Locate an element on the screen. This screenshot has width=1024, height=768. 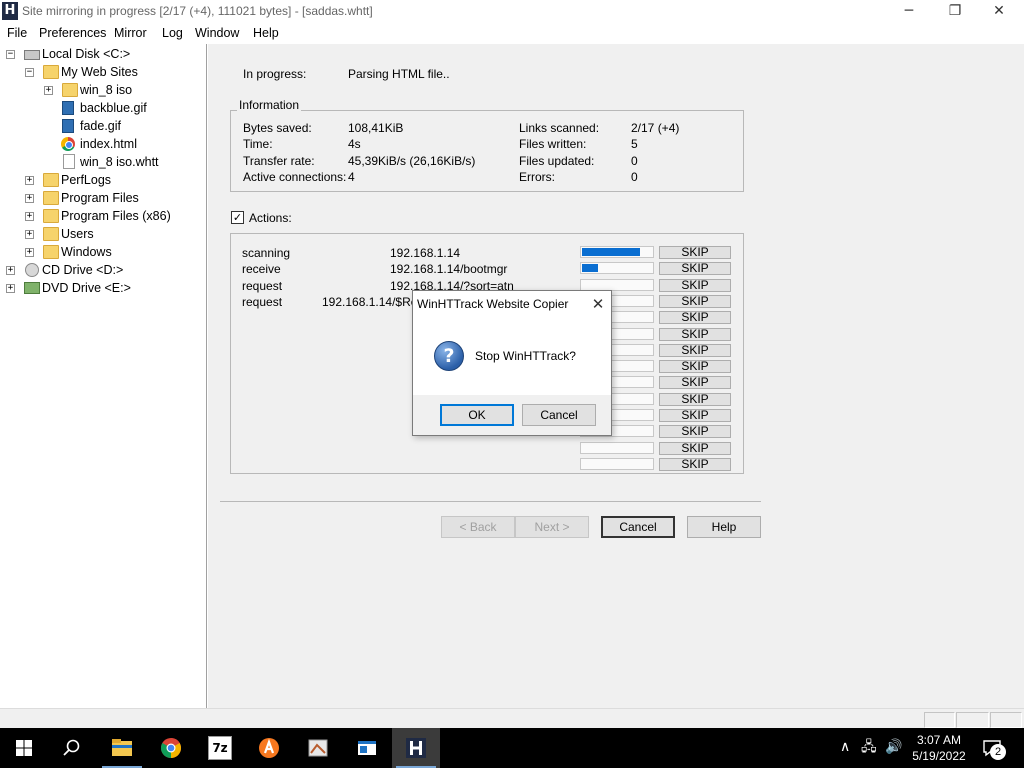
volume-icon: 🔊 is located at coordinates (893, 747).